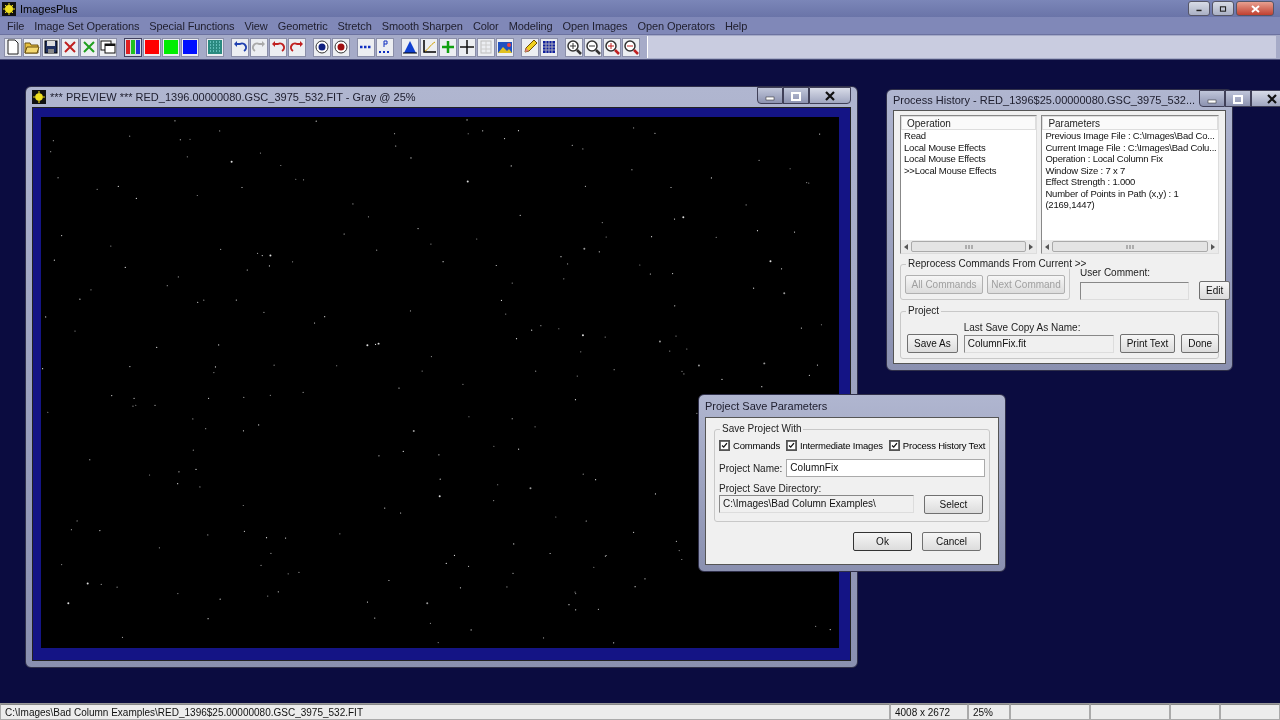 This screenshot has height=720, width=1280. I want to click on cross-icon, so click(70, 47).